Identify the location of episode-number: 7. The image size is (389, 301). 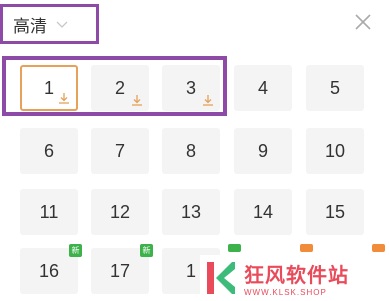
(119, 150).